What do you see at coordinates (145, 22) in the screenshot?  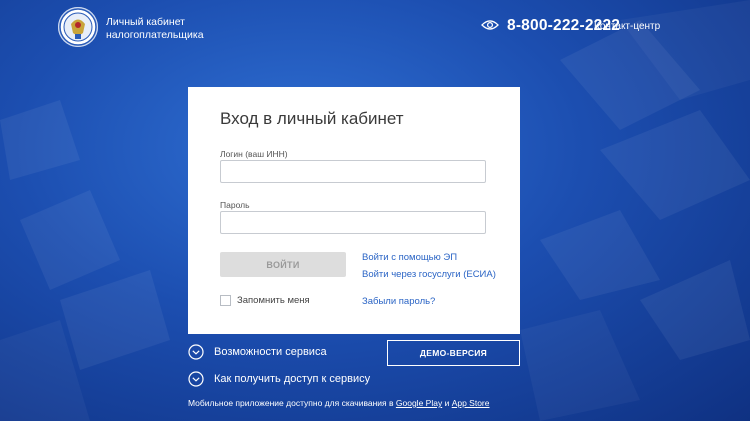 I see `brand-line-1: Личный кабинет` at bounding box center [145, 22].